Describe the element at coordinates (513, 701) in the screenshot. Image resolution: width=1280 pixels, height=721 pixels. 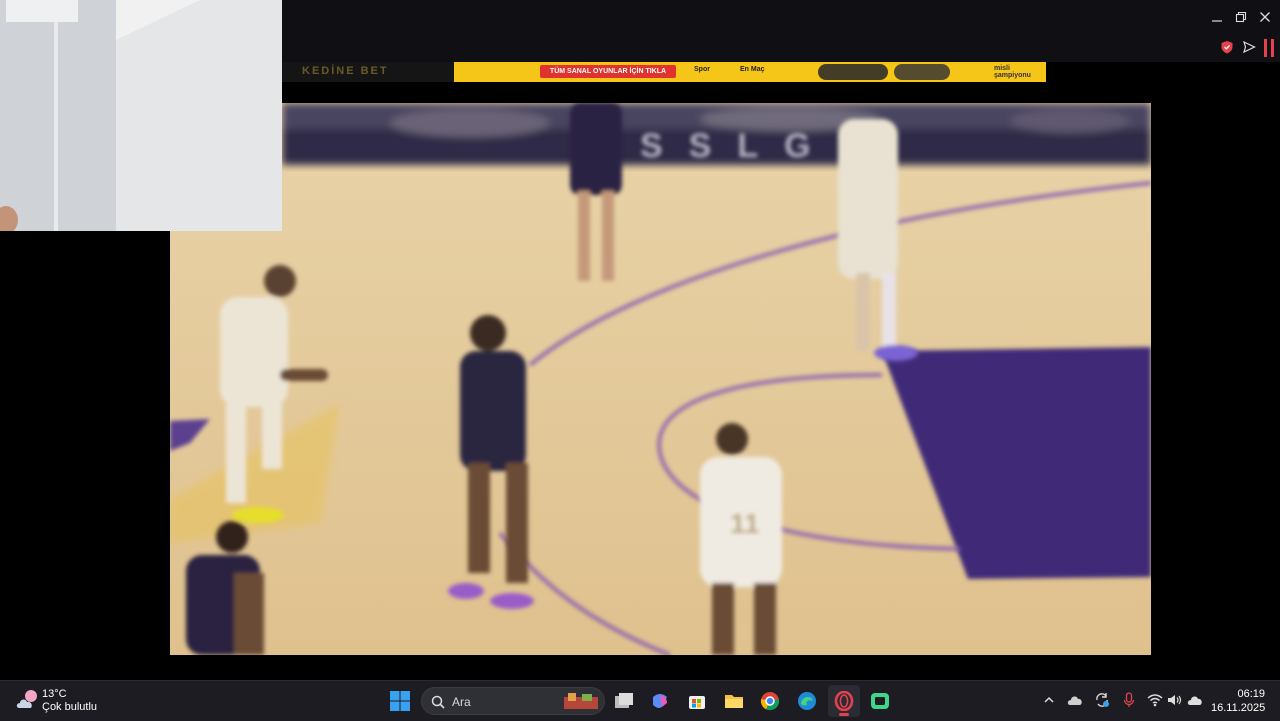
I see `taskbar-search: Ara` at that location.